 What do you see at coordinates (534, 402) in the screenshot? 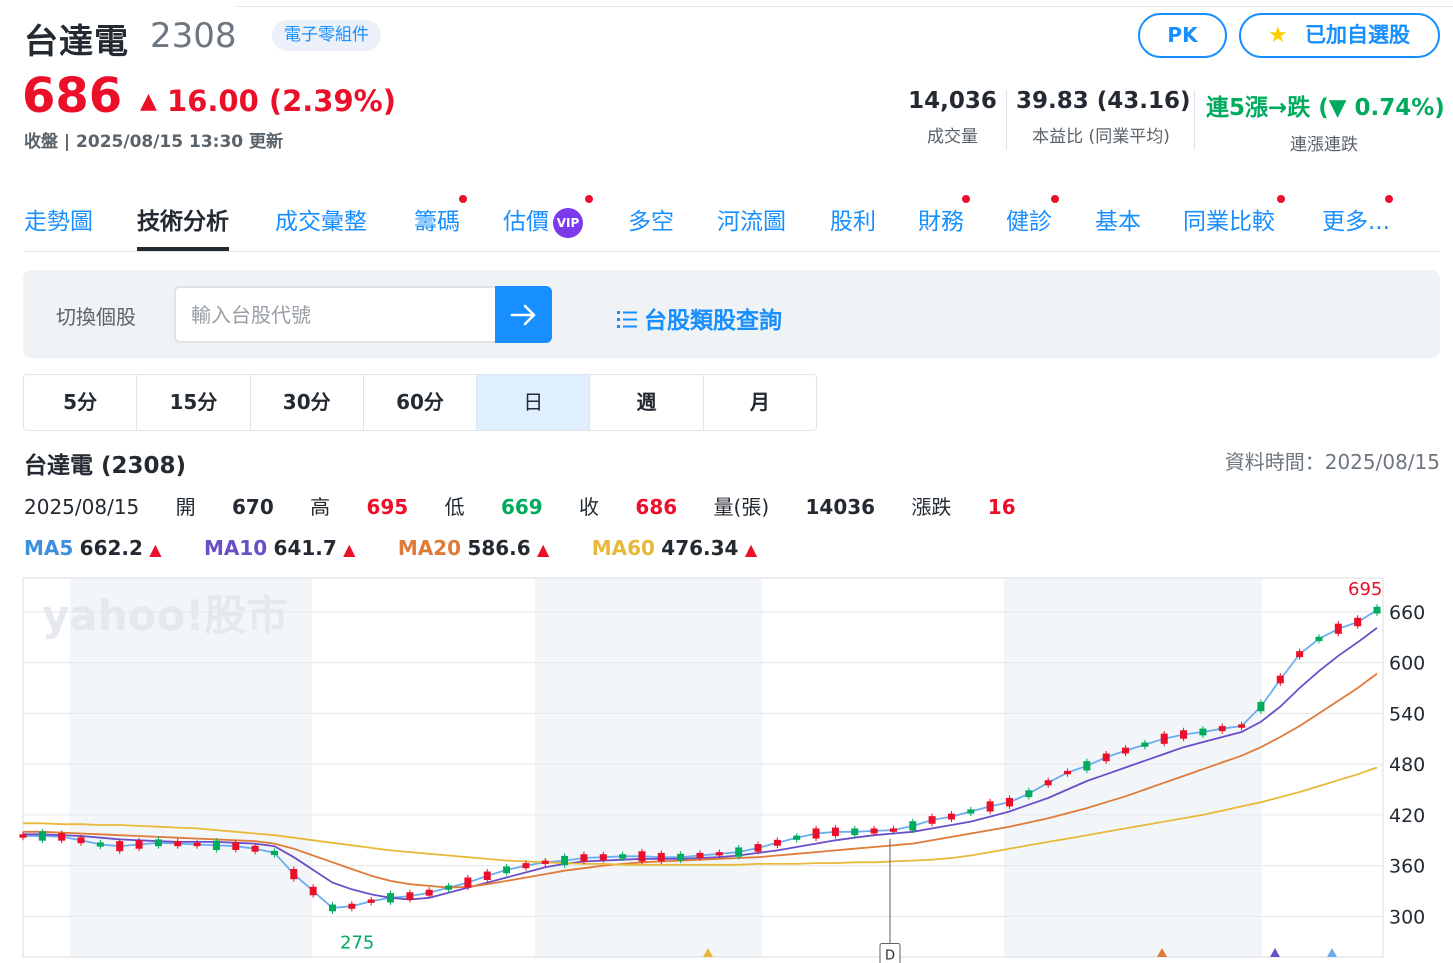
I see `period-day: 日` at bounding box center [534, 402].